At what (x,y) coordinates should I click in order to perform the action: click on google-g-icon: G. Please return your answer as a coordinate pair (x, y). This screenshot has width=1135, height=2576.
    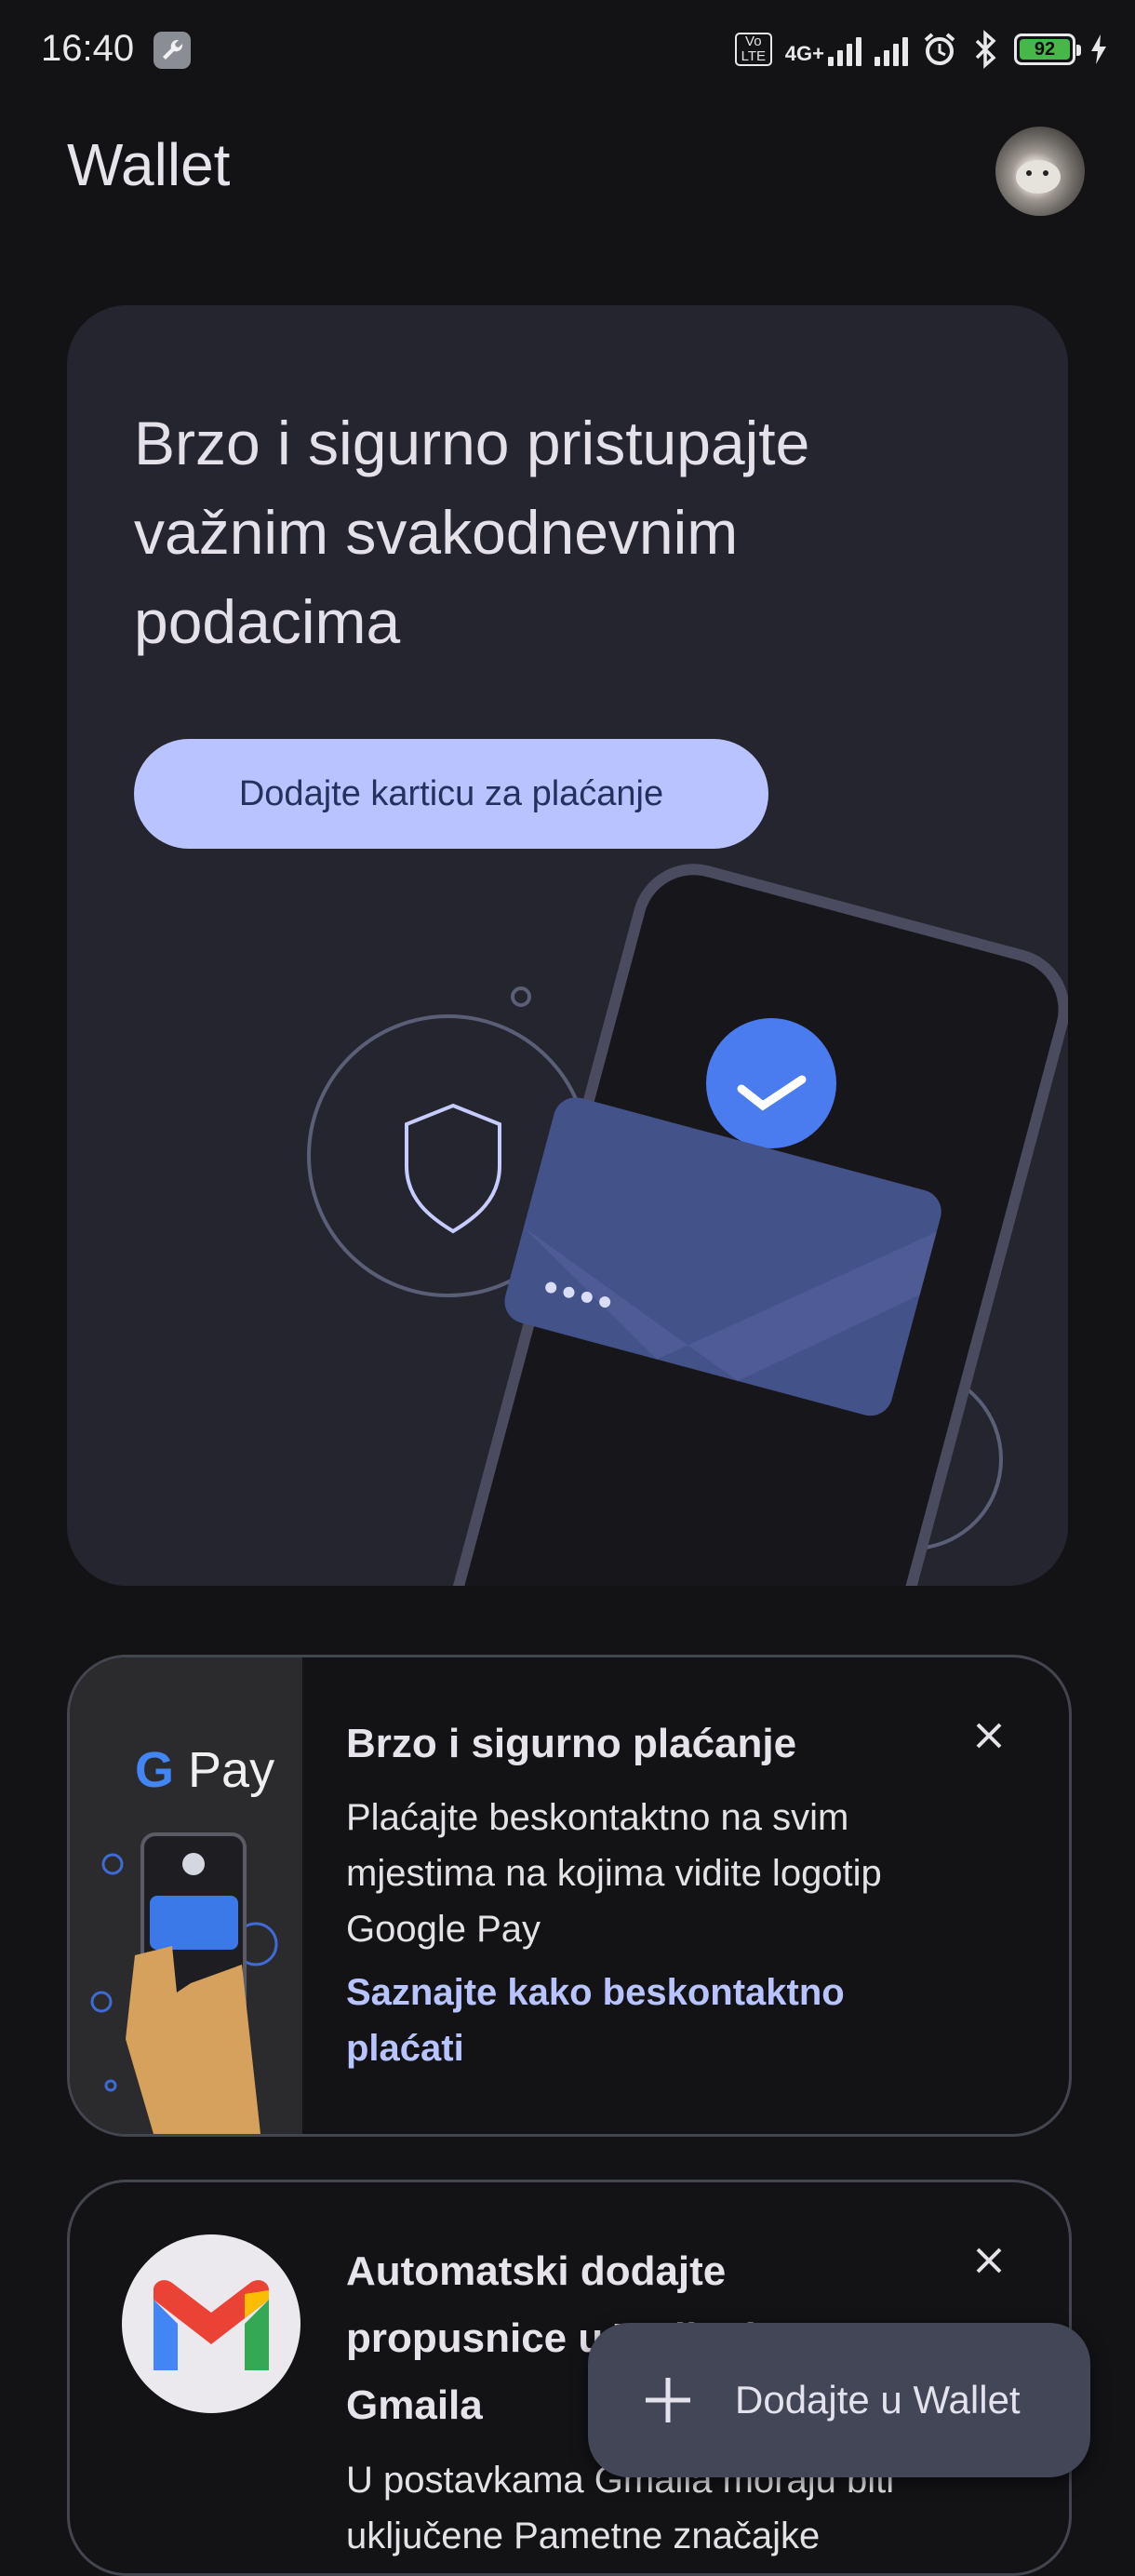
    Looking at the image, I should click on (155, 1770).